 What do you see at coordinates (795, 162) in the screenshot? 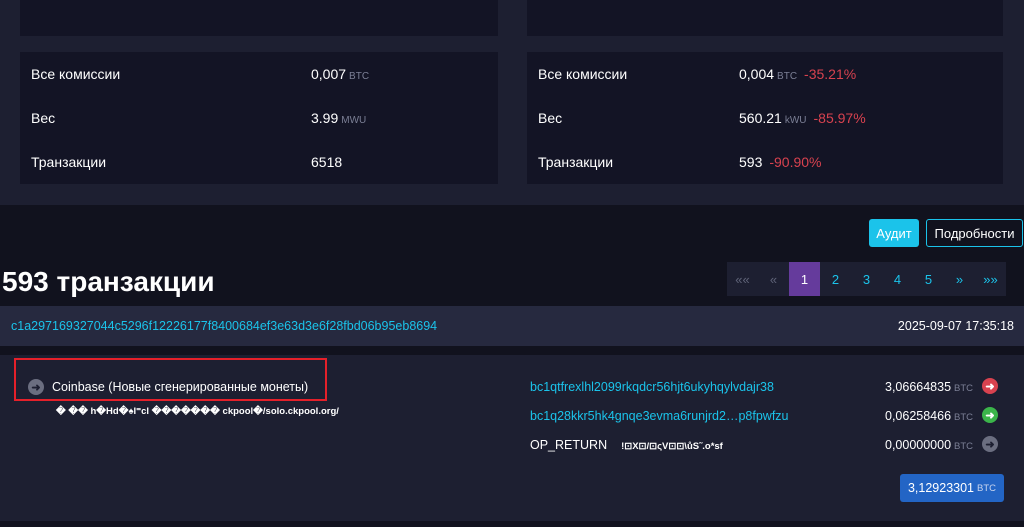
I see `delta-badge: -90.90%` at bounding box center [795, 162].